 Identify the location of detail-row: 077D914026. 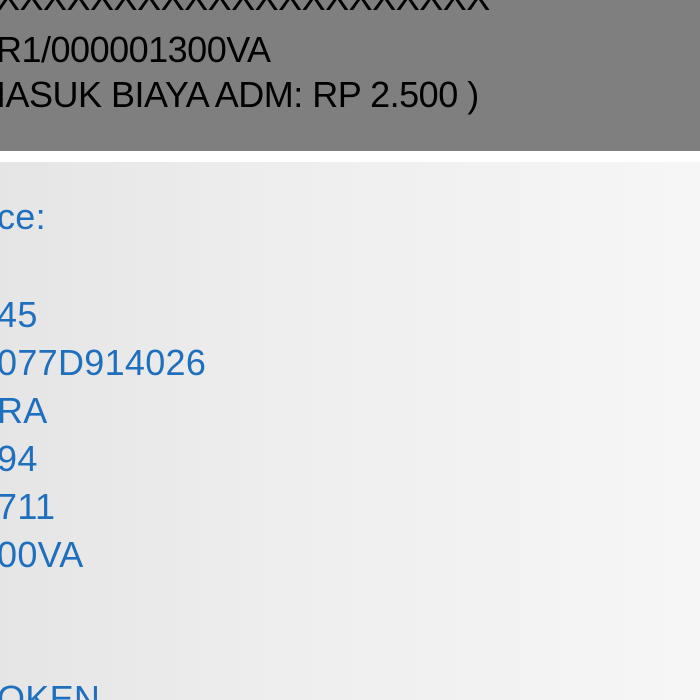
(103, 362).